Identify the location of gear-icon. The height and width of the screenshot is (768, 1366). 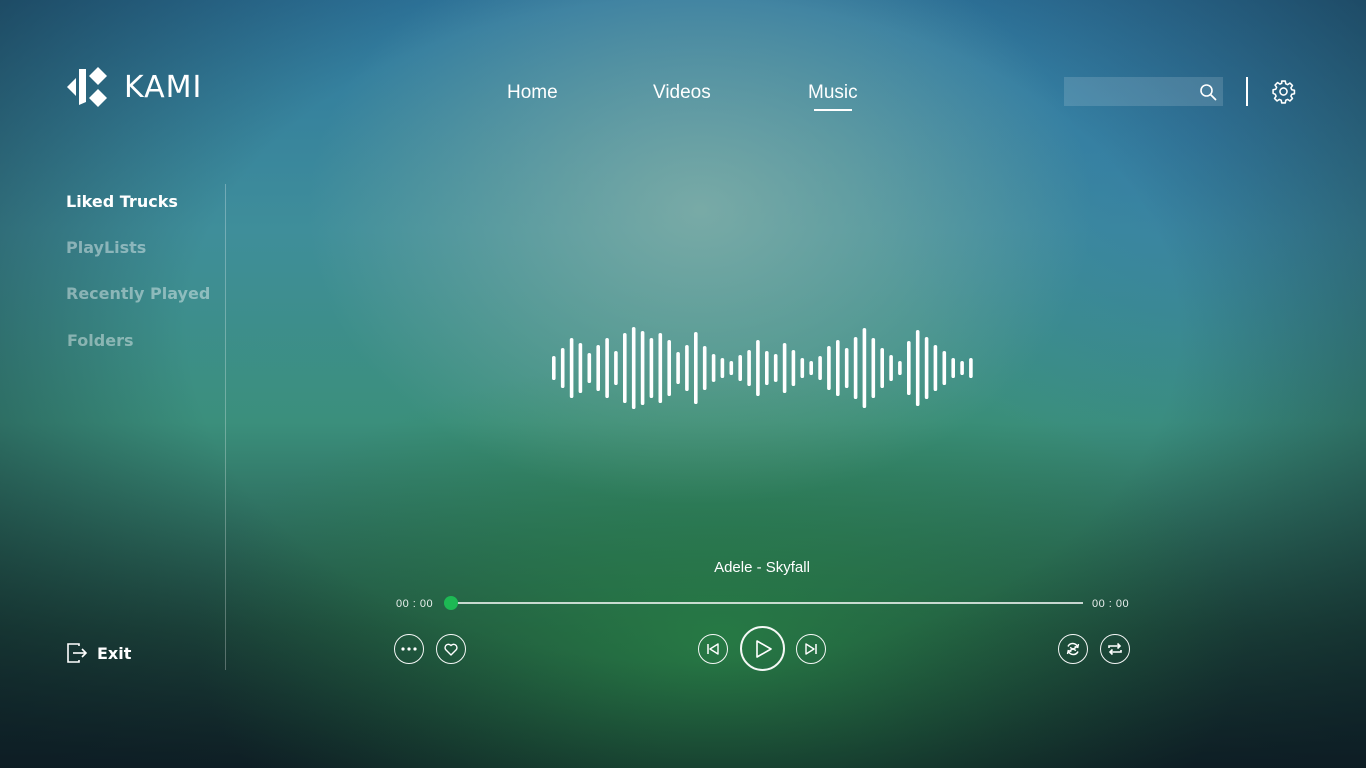
(1283, 91).